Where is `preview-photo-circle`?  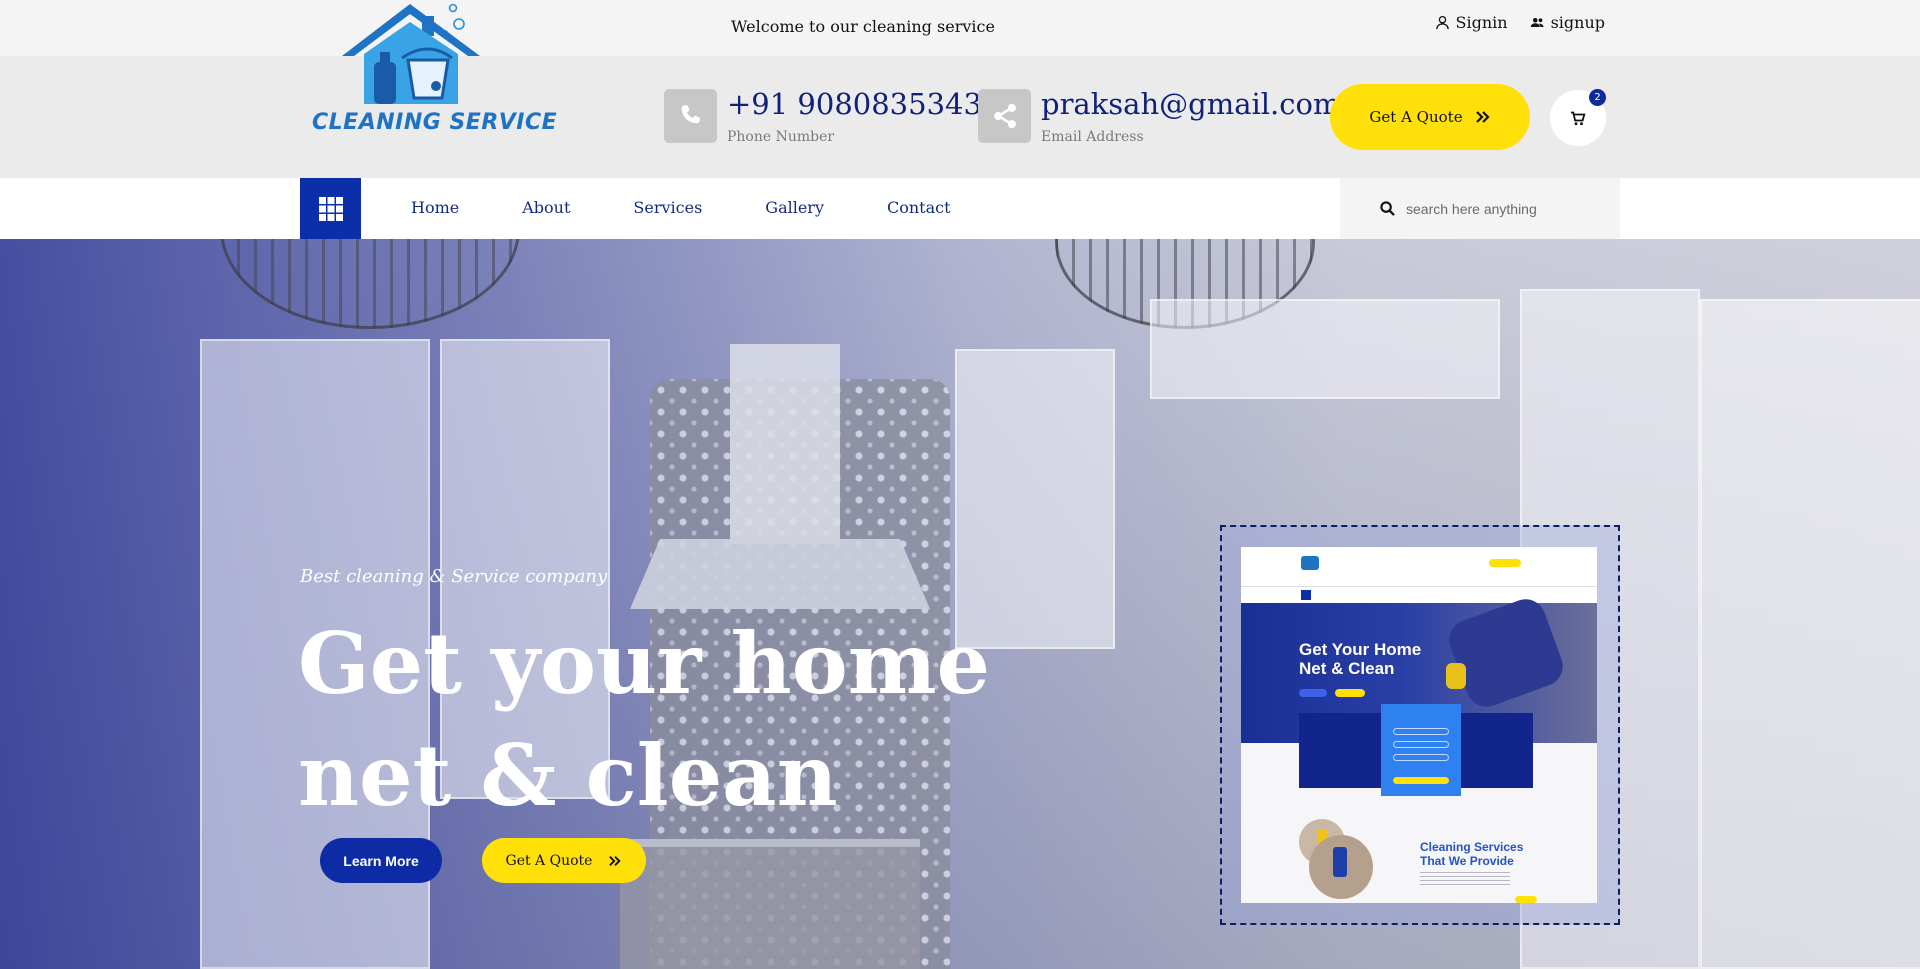
preview-photo-circle is located at coordinates (1341, 867).